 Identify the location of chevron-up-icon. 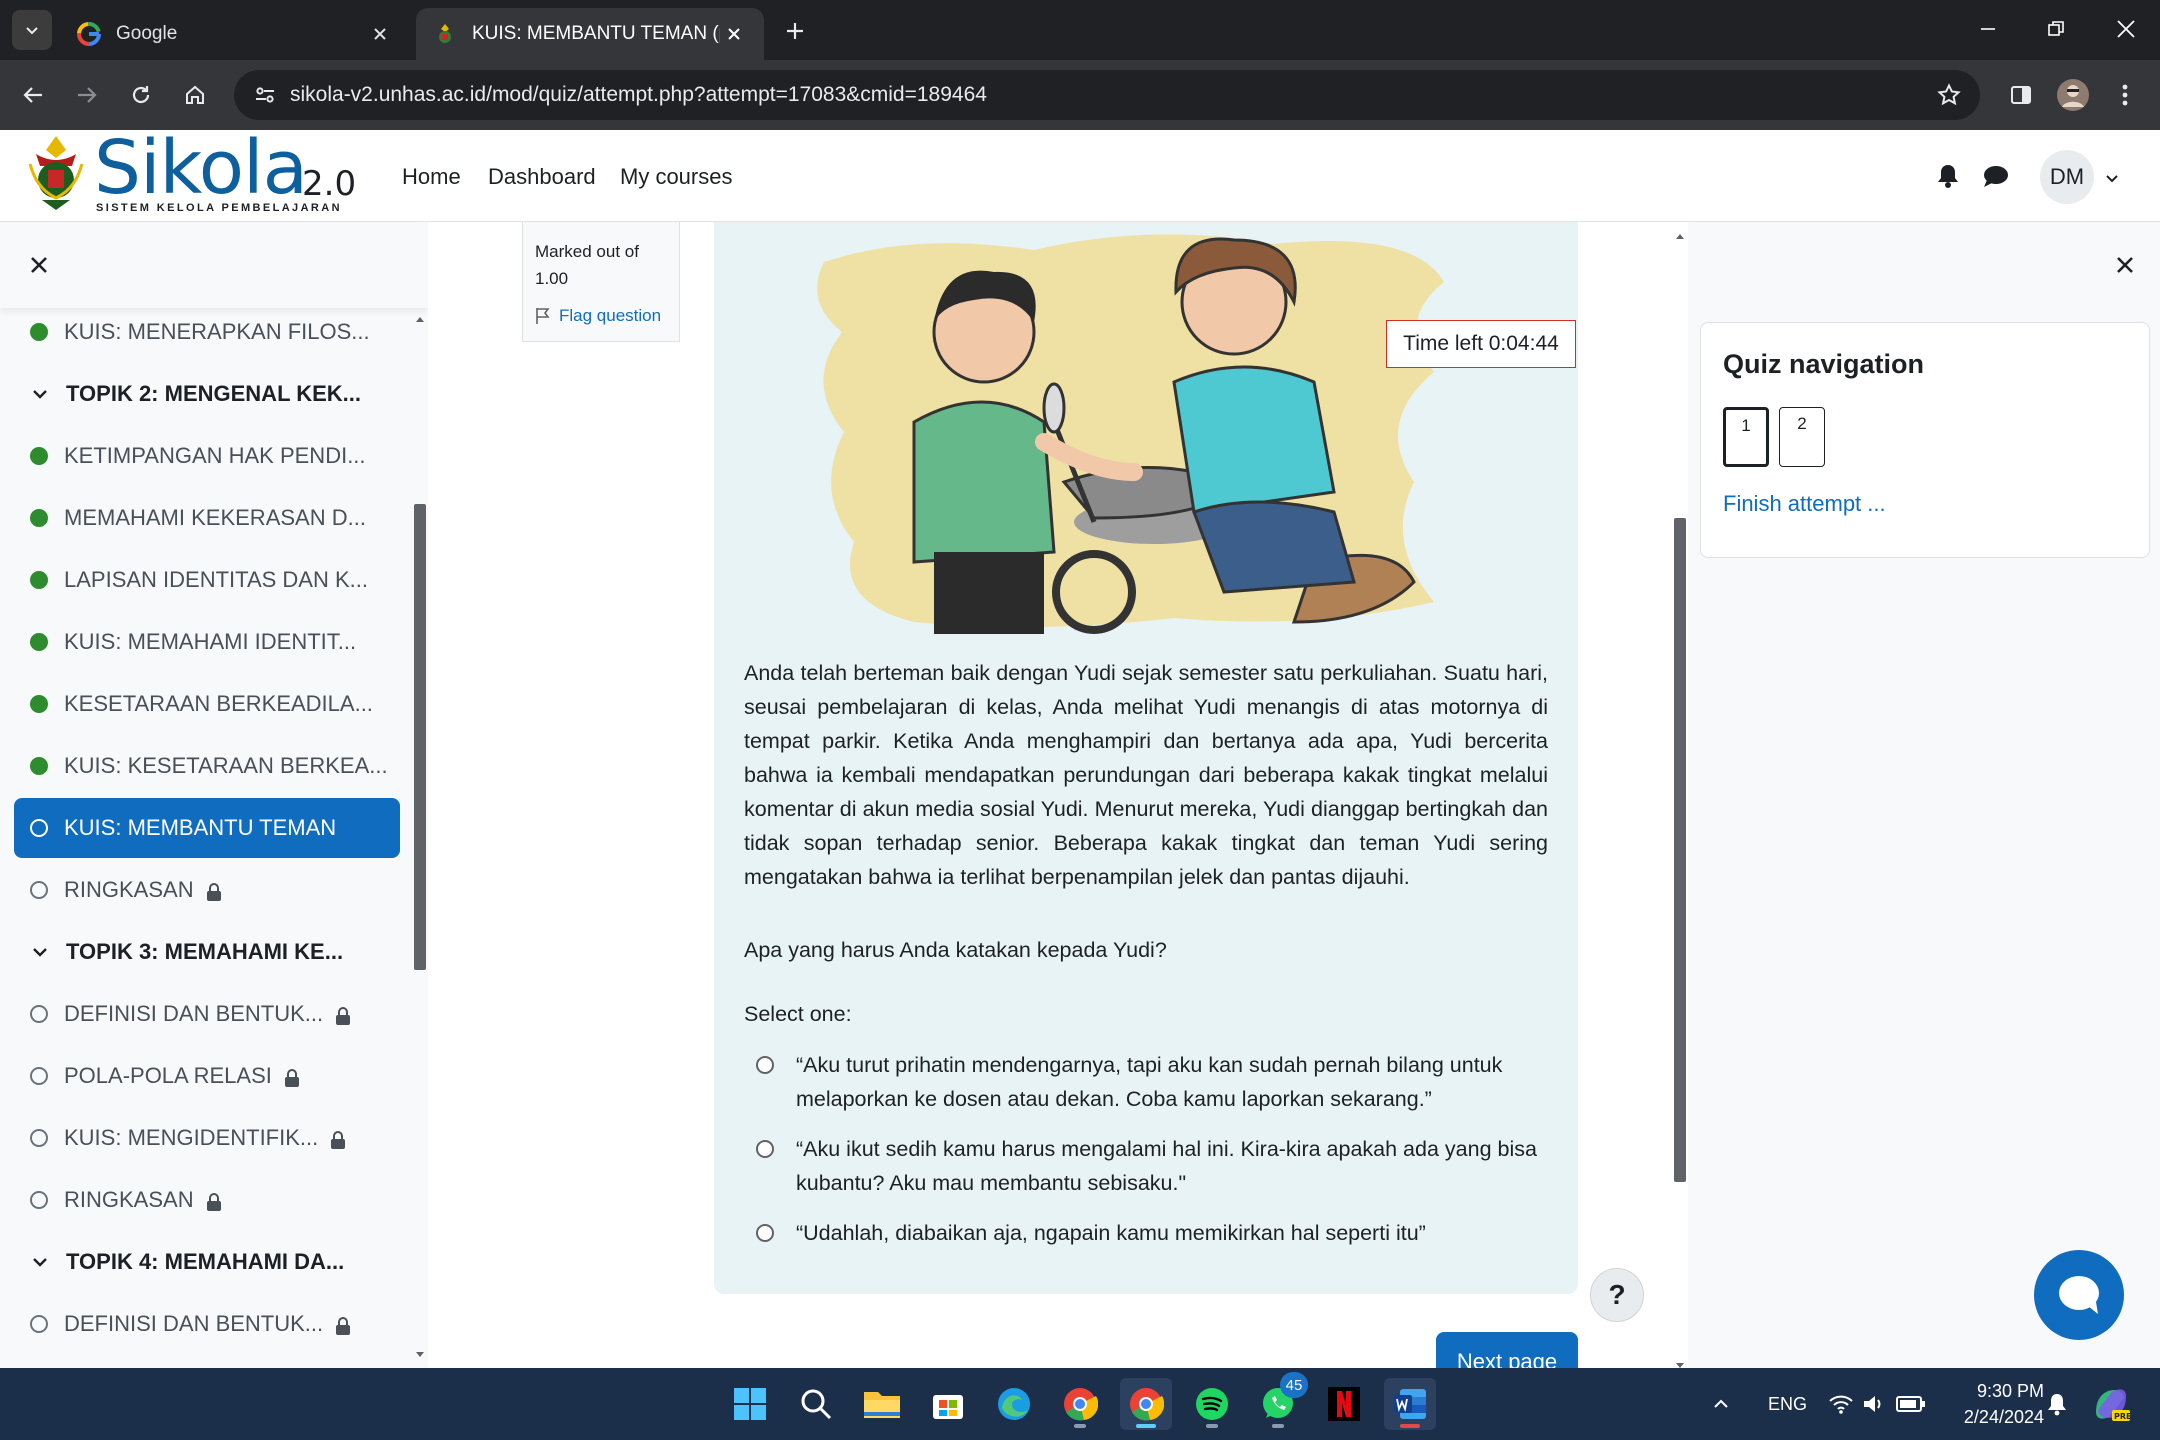
(1721, 1403).